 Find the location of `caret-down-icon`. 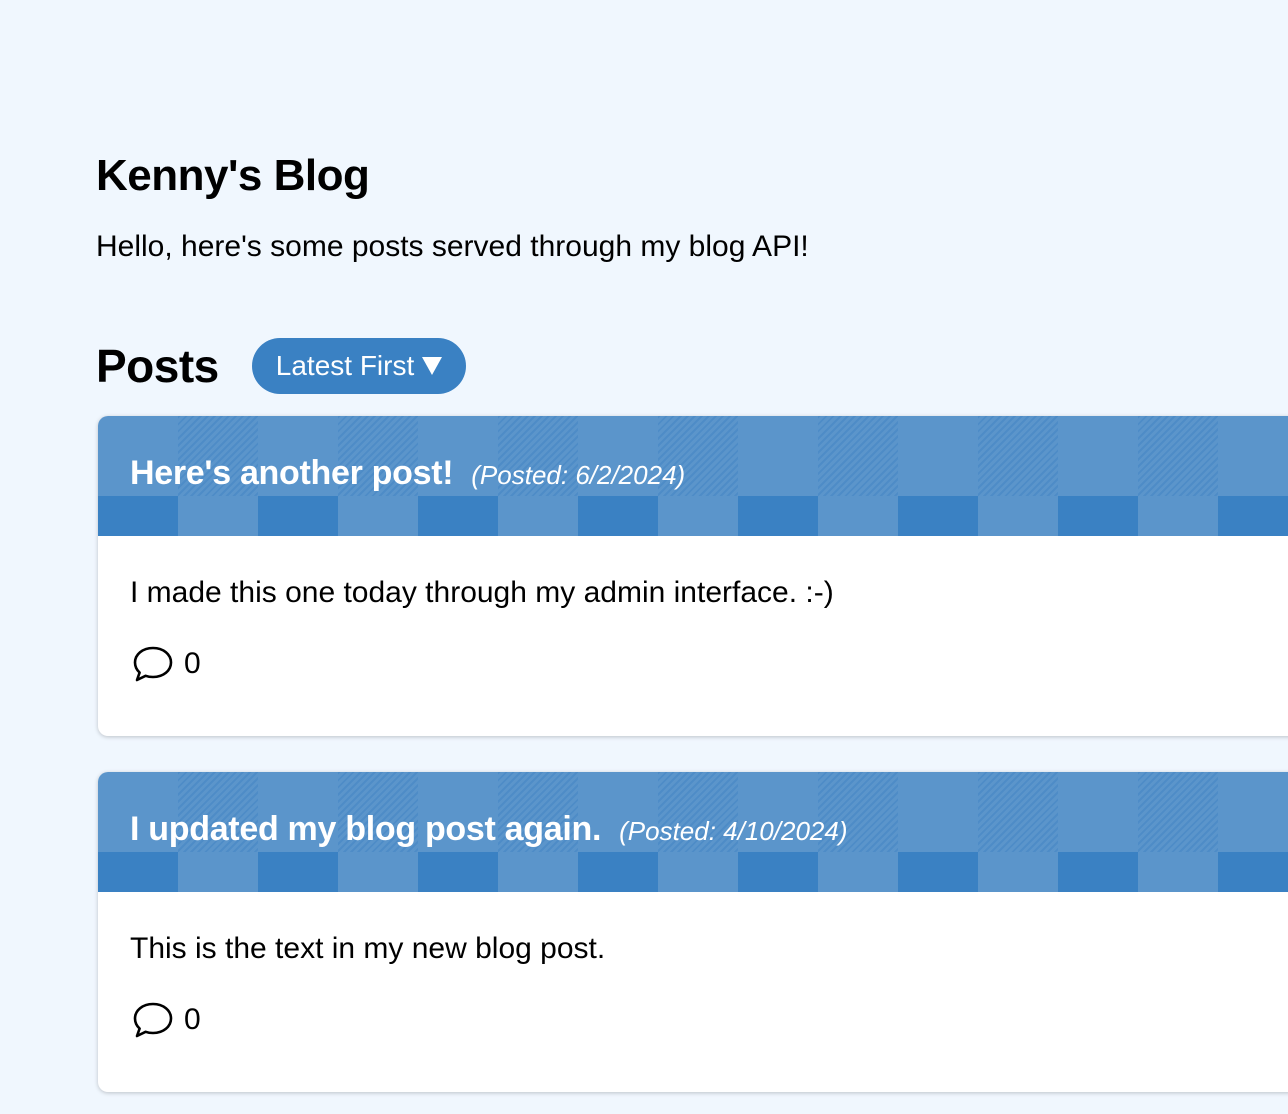

caret-down-icon is located at coordinates (432, 366).